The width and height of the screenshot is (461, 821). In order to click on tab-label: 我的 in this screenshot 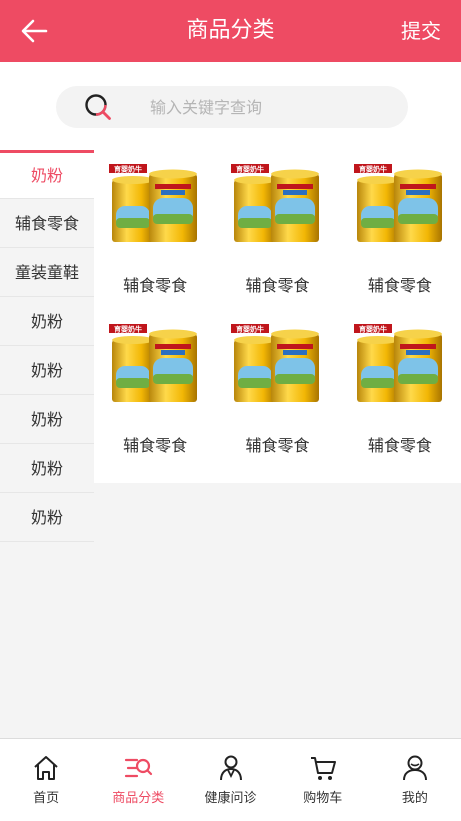, I will do `click(414, 798)`.